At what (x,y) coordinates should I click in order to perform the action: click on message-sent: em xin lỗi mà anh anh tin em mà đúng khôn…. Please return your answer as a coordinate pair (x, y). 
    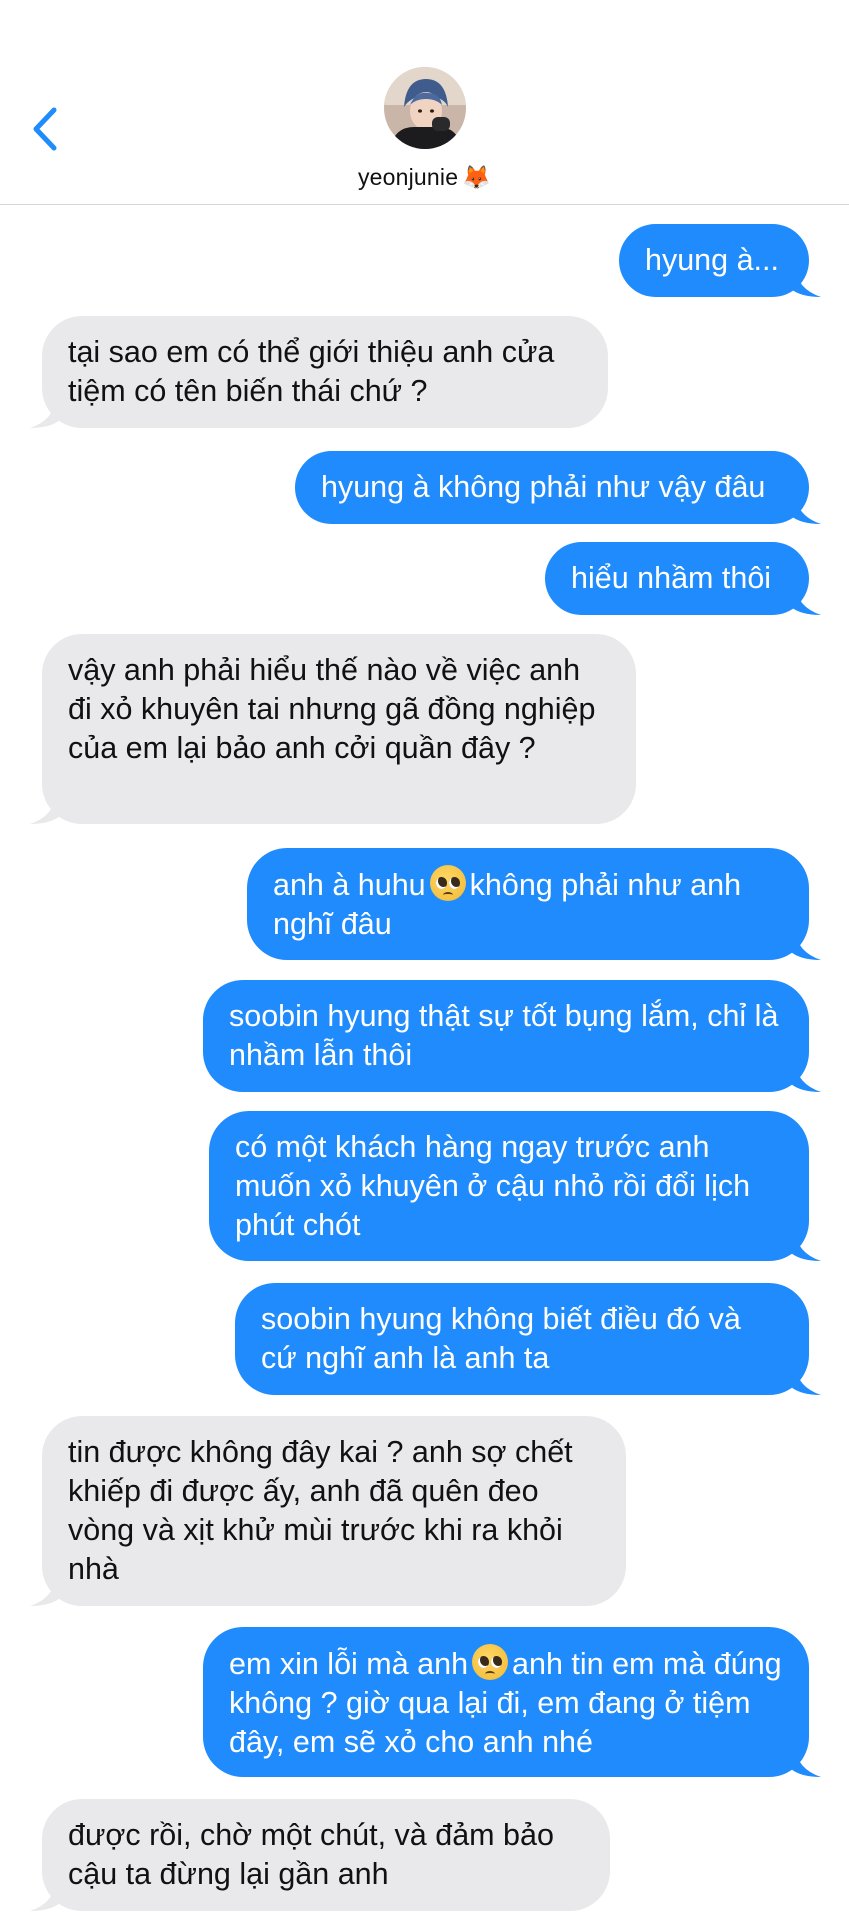
    Looking at the image, I should click on (512, 1702).